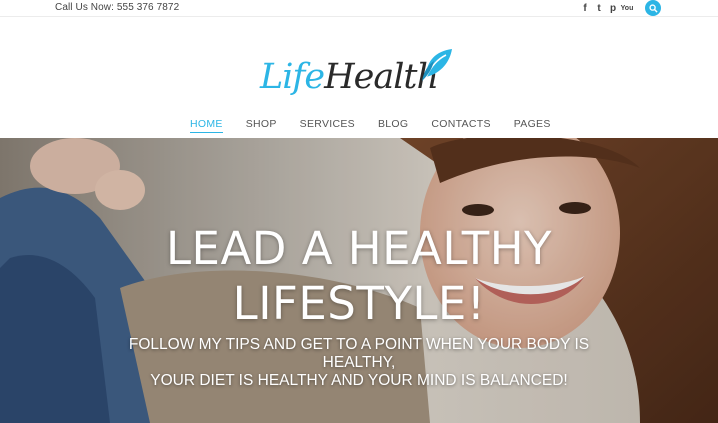  What do you see at coordinates (437, 65) in the screenshot?
I see `butterfly-leaf-icon` at bounding box center [437, 65].